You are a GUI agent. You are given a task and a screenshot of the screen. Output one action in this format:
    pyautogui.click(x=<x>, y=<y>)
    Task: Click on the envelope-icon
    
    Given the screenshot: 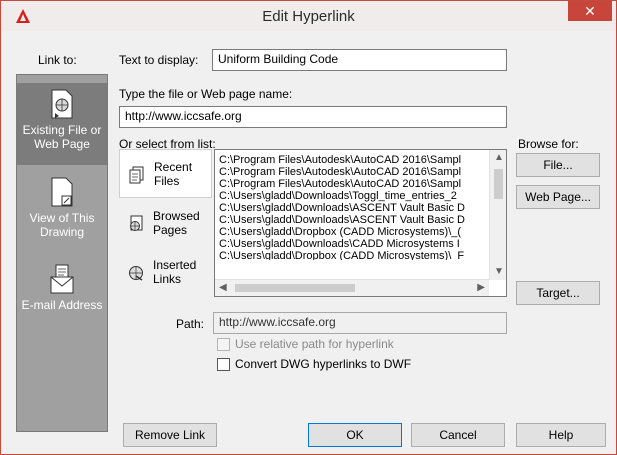 What is the action you would take?
    pyautogui.click(x=62, y=279)
    